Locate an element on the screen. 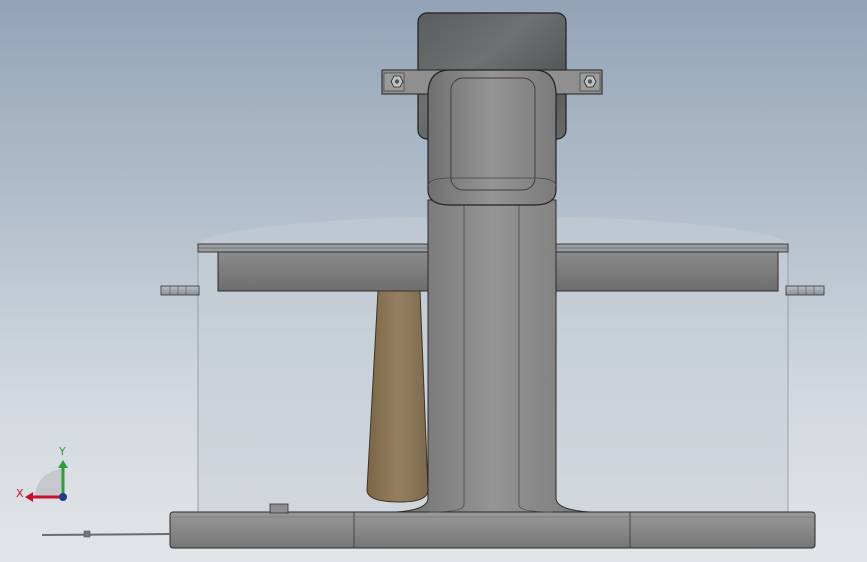 This screenshot has width=867, height=562. base-plate is located at coordinates (492, 530).